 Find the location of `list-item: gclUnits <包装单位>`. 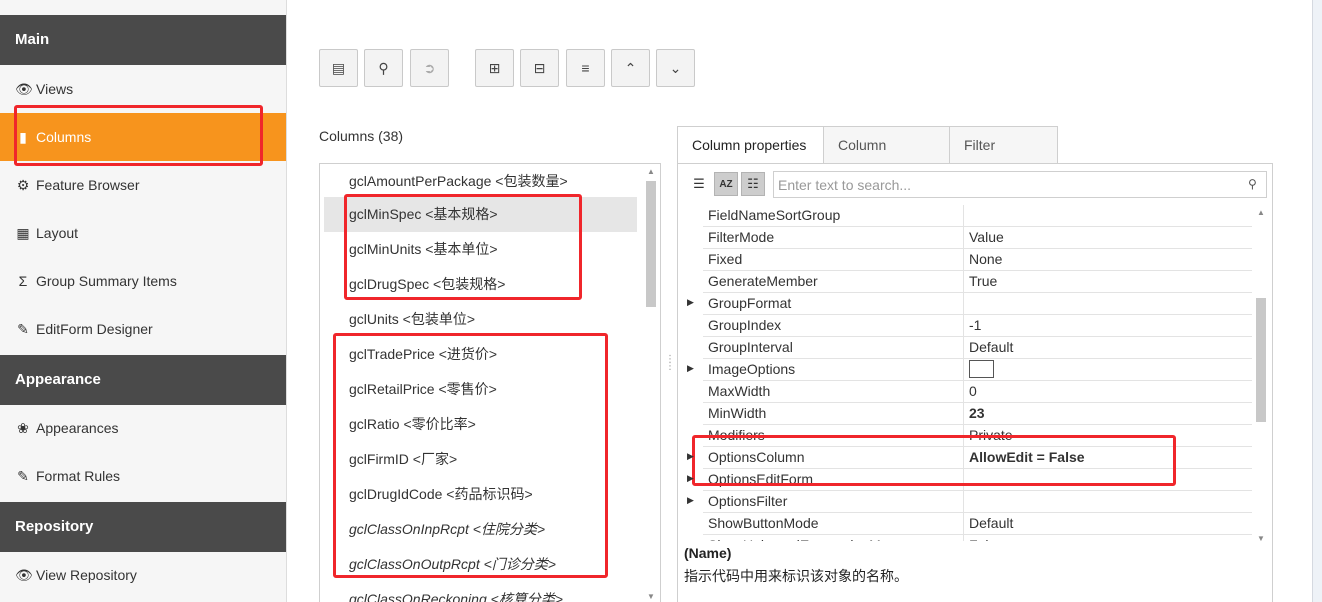

list-item: gclUnits <包装单位> is located at coordinates (480, 319).